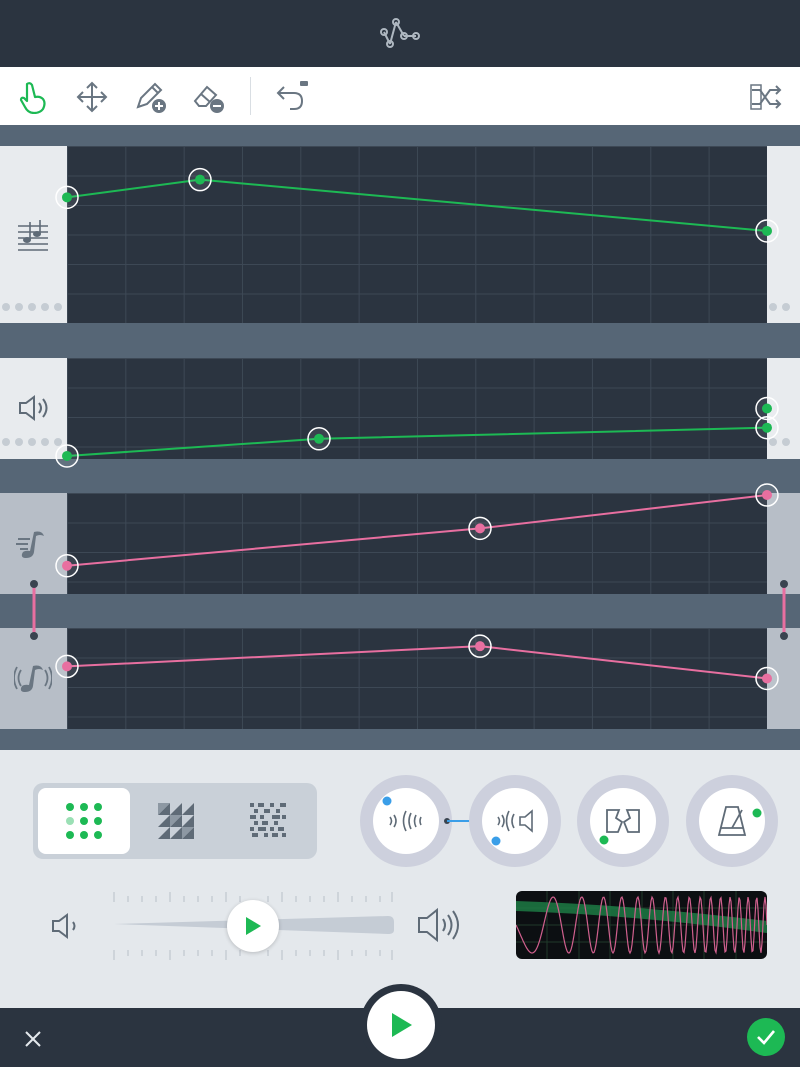 Image resolution: width=800 pixels, height=1067 pixels. What do you see at coordinates (64, 926) in the screenshot?
I see `speaker-low-icon` at bounding box center [64, 926].